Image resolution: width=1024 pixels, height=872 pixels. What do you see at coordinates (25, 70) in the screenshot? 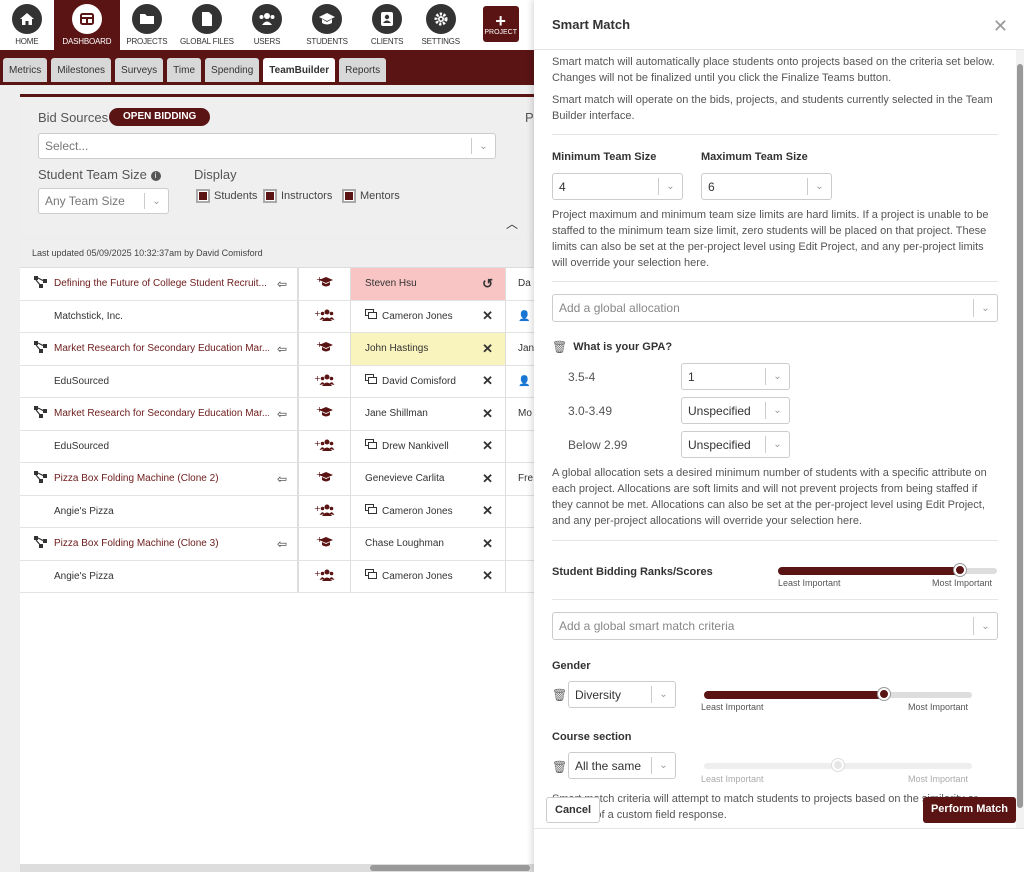
I see `tab-metrics: Metrics` at bounding box center [25, 70].